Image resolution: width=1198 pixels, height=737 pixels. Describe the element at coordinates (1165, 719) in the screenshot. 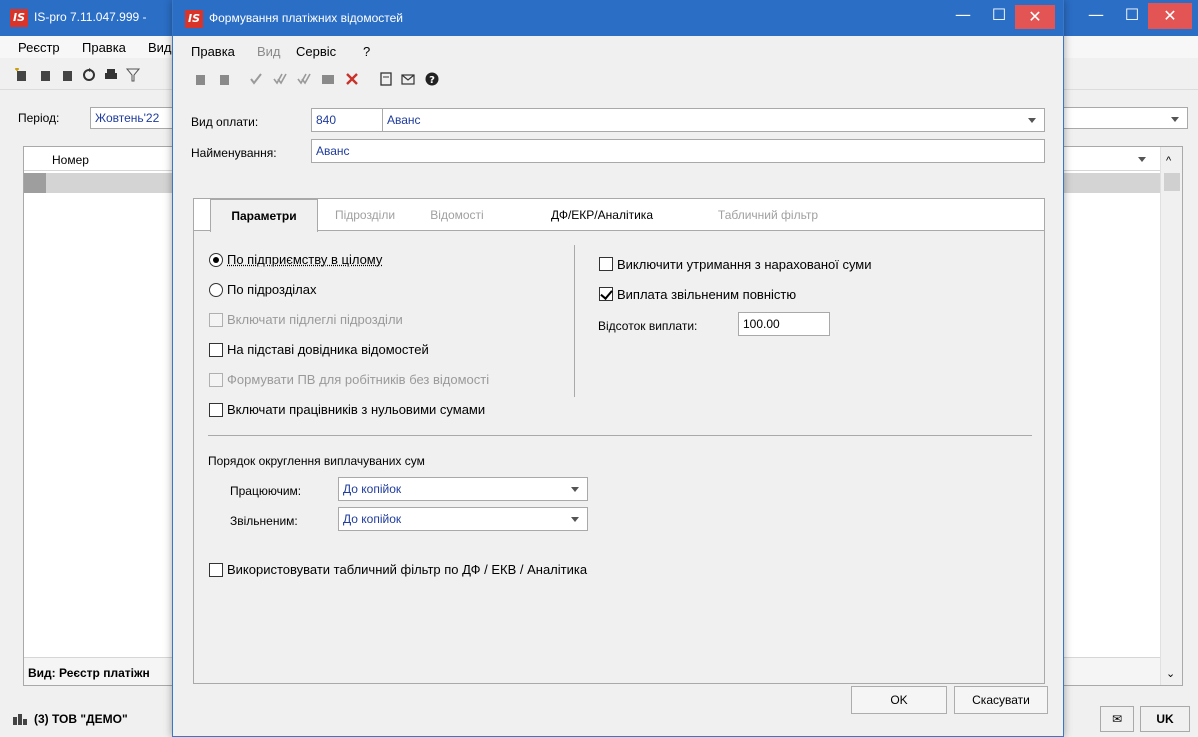

I see `language-indicator: UK` at that location.